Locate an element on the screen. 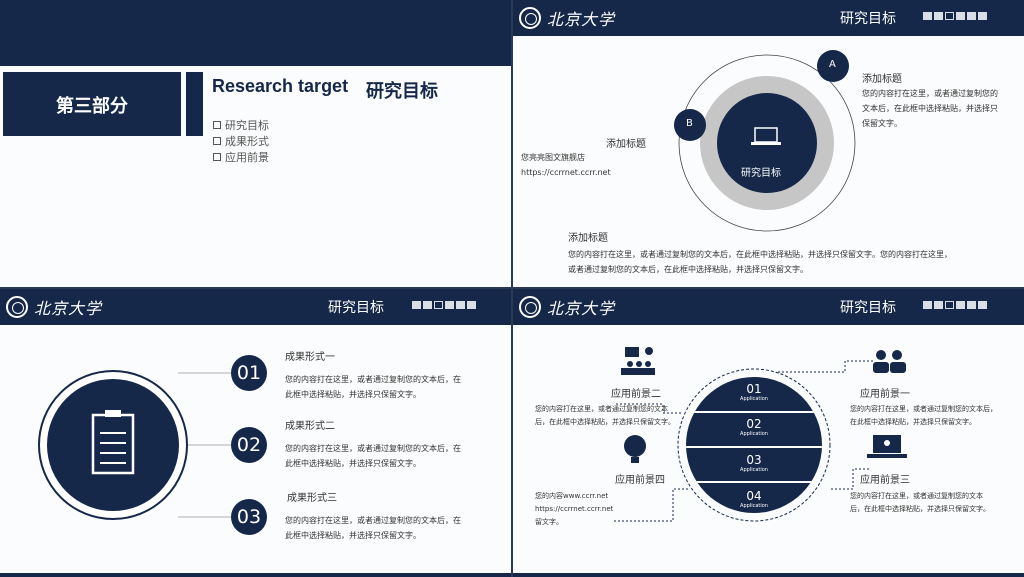 The width and height of the screenshot is (1024, 577). prospect-2-text: 您的内容打在这里，或者通过复制您的文本 后，在此框中选择粘贴，并选择只保留文字。 is located at coordinates (605, 415).